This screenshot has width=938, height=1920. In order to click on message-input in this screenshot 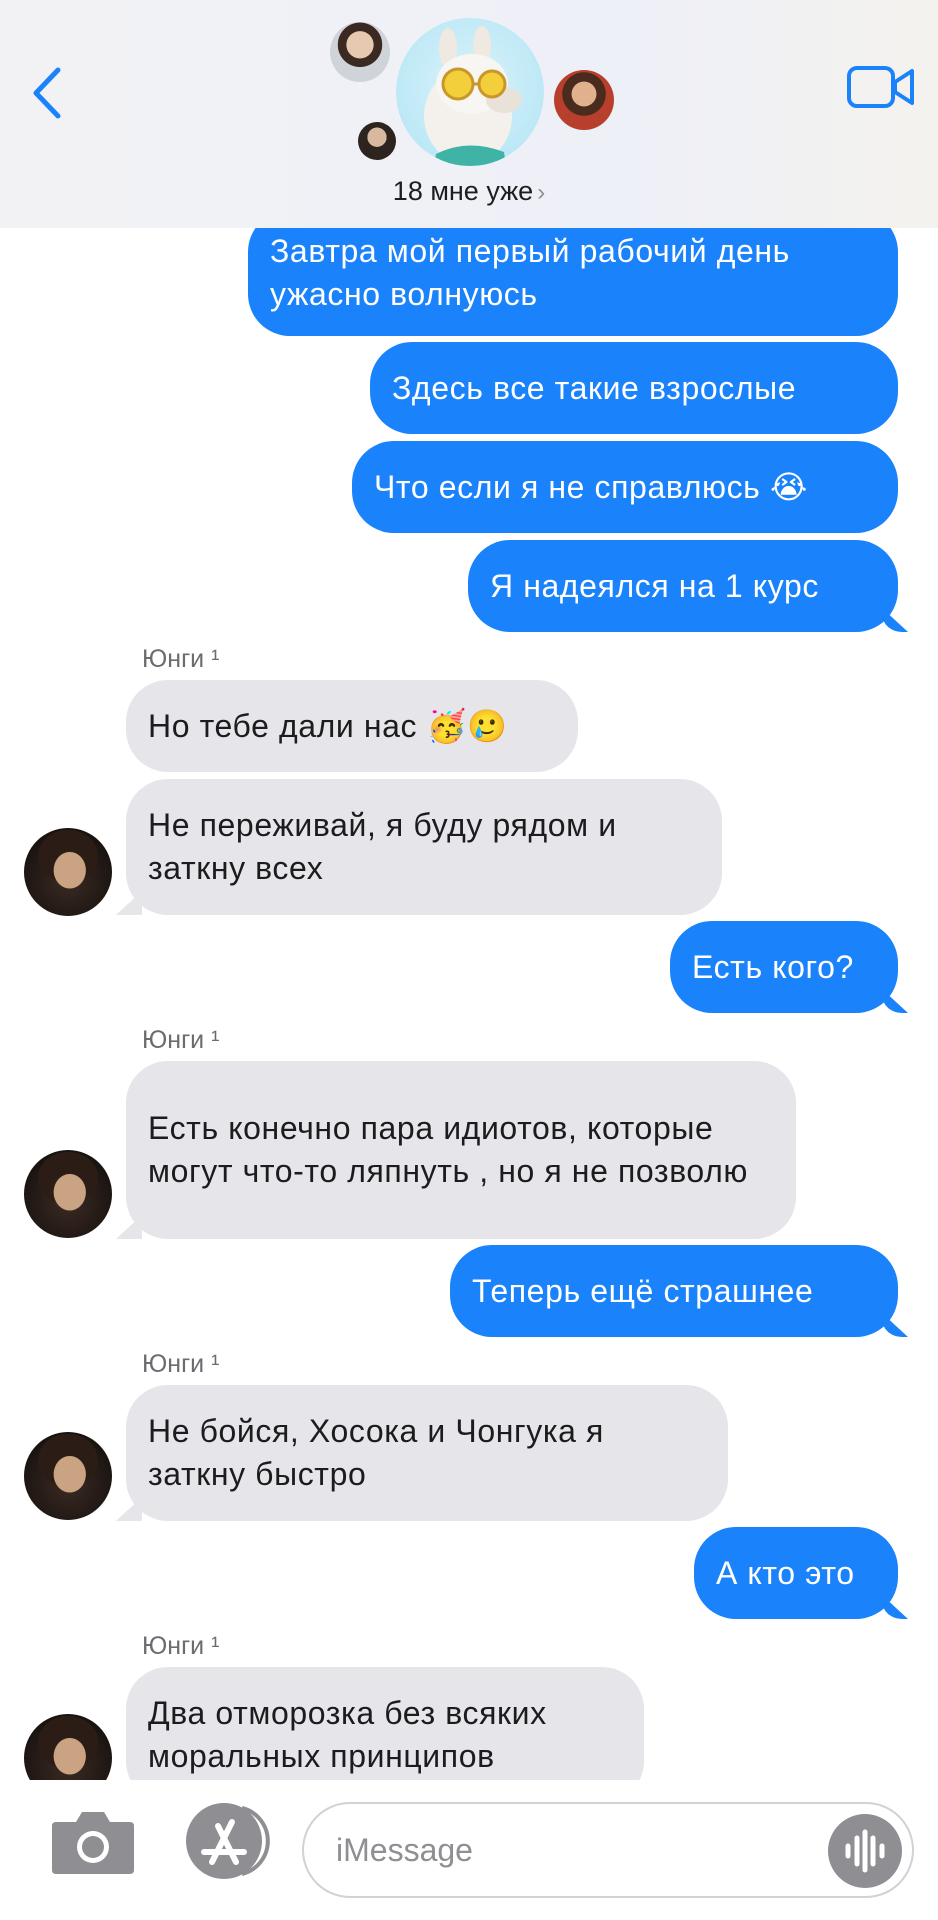, I will do `click(574, 1850)`.